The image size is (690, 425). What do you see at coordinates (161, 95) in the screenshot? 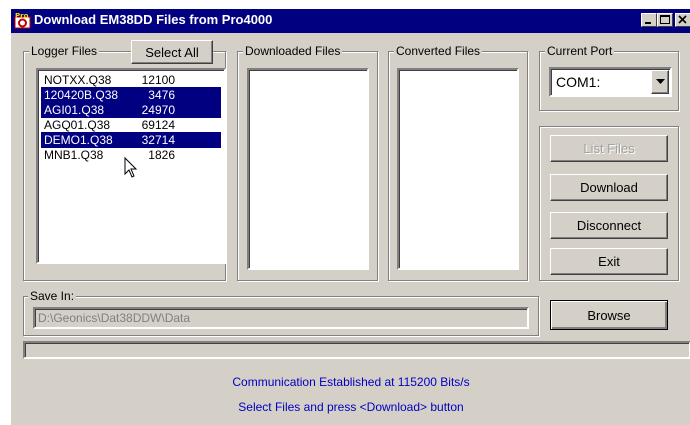
I see `logger-file-size: 3476` at bounding box center [161, 95].